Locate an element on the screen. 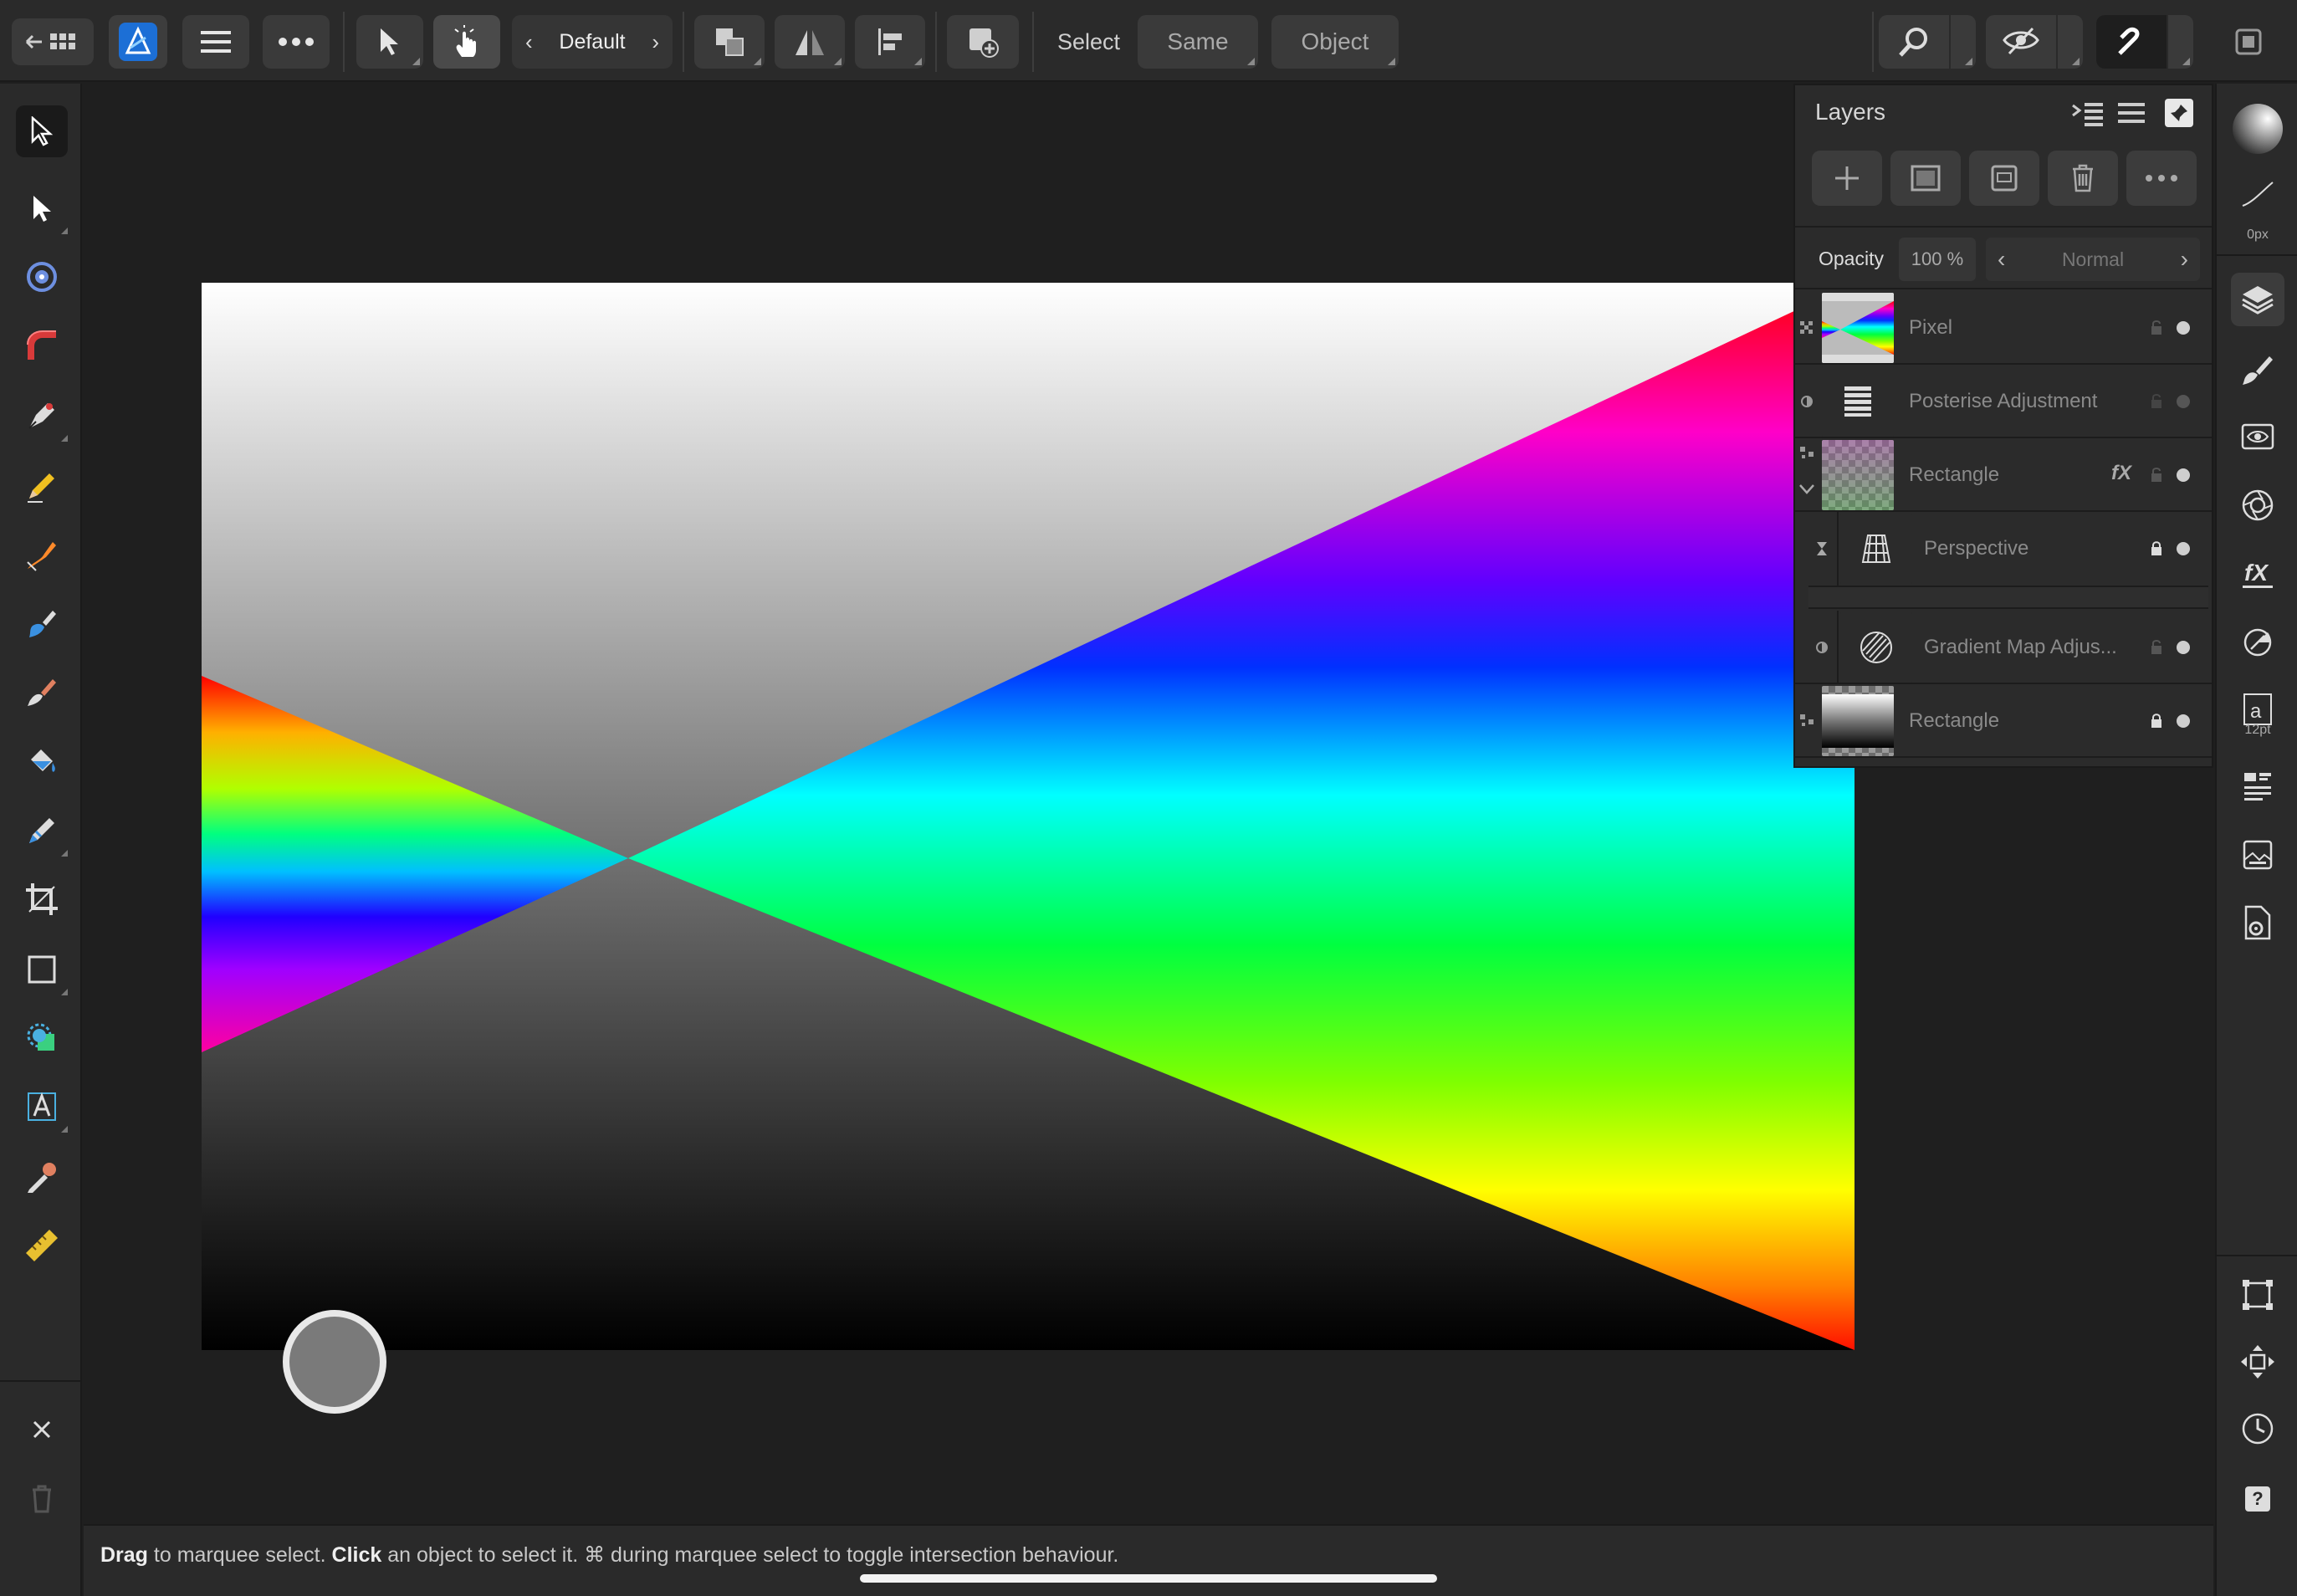 The image size is (2297, 1596). mask-icon is located at coordinates (1926, 179).